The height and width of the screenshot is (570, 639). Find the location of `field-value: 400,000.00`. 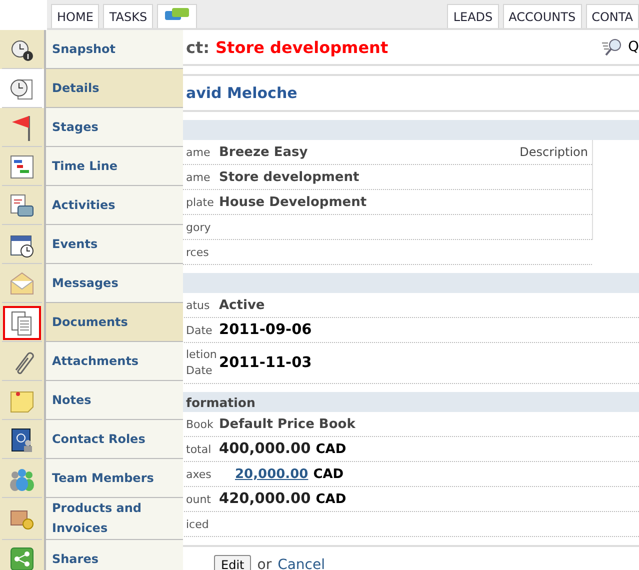

field-value: 400,000.00 is located at coordinates (265, 449).